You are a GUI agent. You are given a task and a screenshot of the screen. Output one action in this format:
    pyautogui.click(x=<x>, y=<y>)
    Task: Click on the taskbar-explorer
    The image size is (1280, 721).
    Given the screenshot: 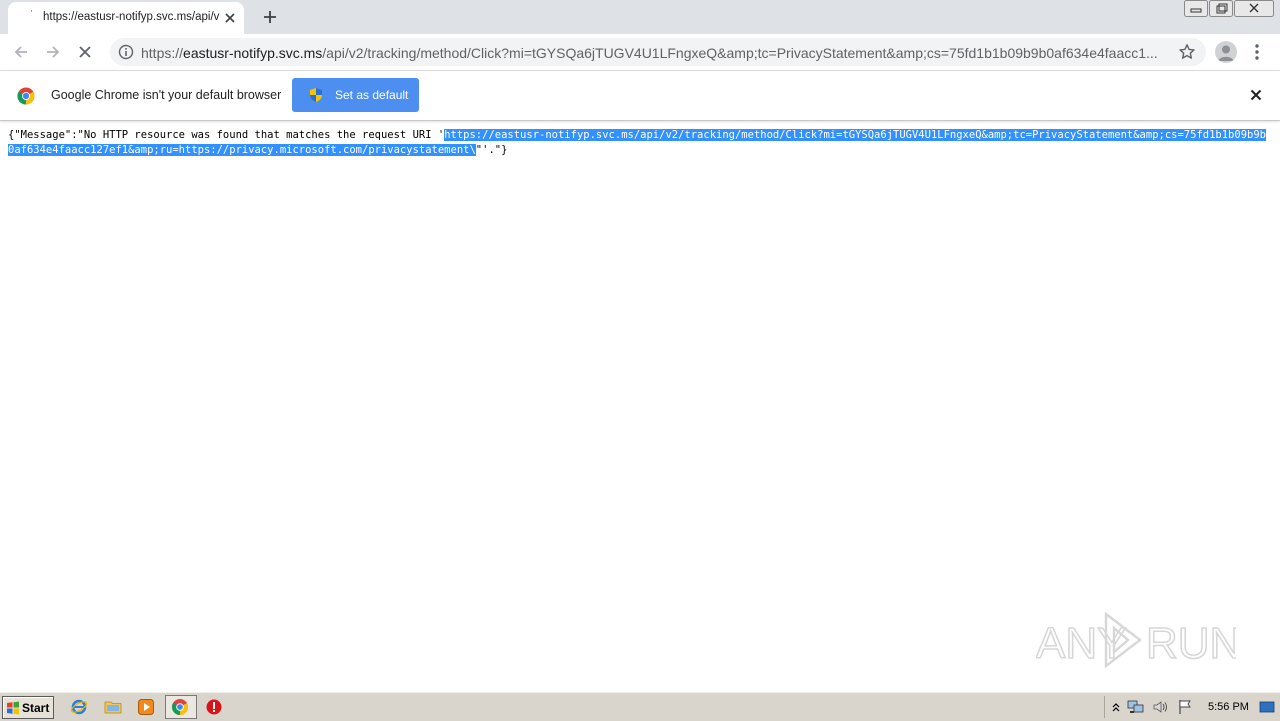 What is the action you would take?
    pyautogui.click(x=113, y=707)
    